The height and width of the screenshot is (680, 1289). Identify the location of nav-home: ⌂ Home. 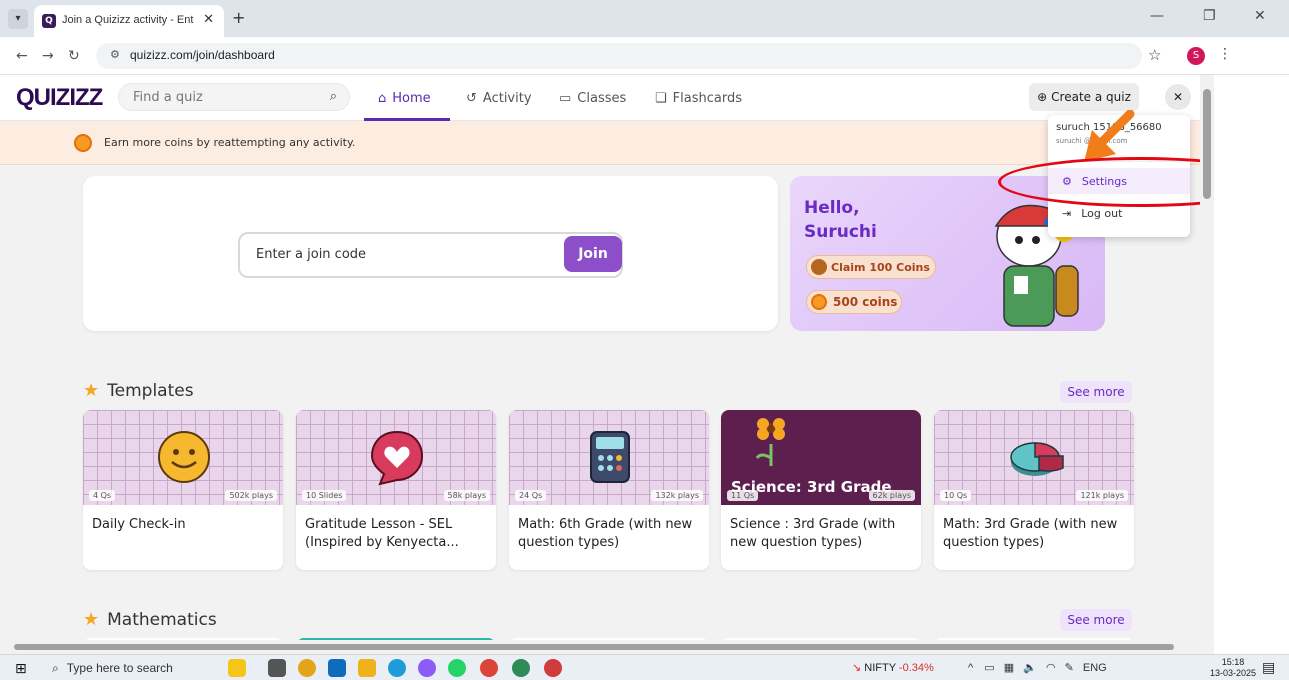
(404, 98).